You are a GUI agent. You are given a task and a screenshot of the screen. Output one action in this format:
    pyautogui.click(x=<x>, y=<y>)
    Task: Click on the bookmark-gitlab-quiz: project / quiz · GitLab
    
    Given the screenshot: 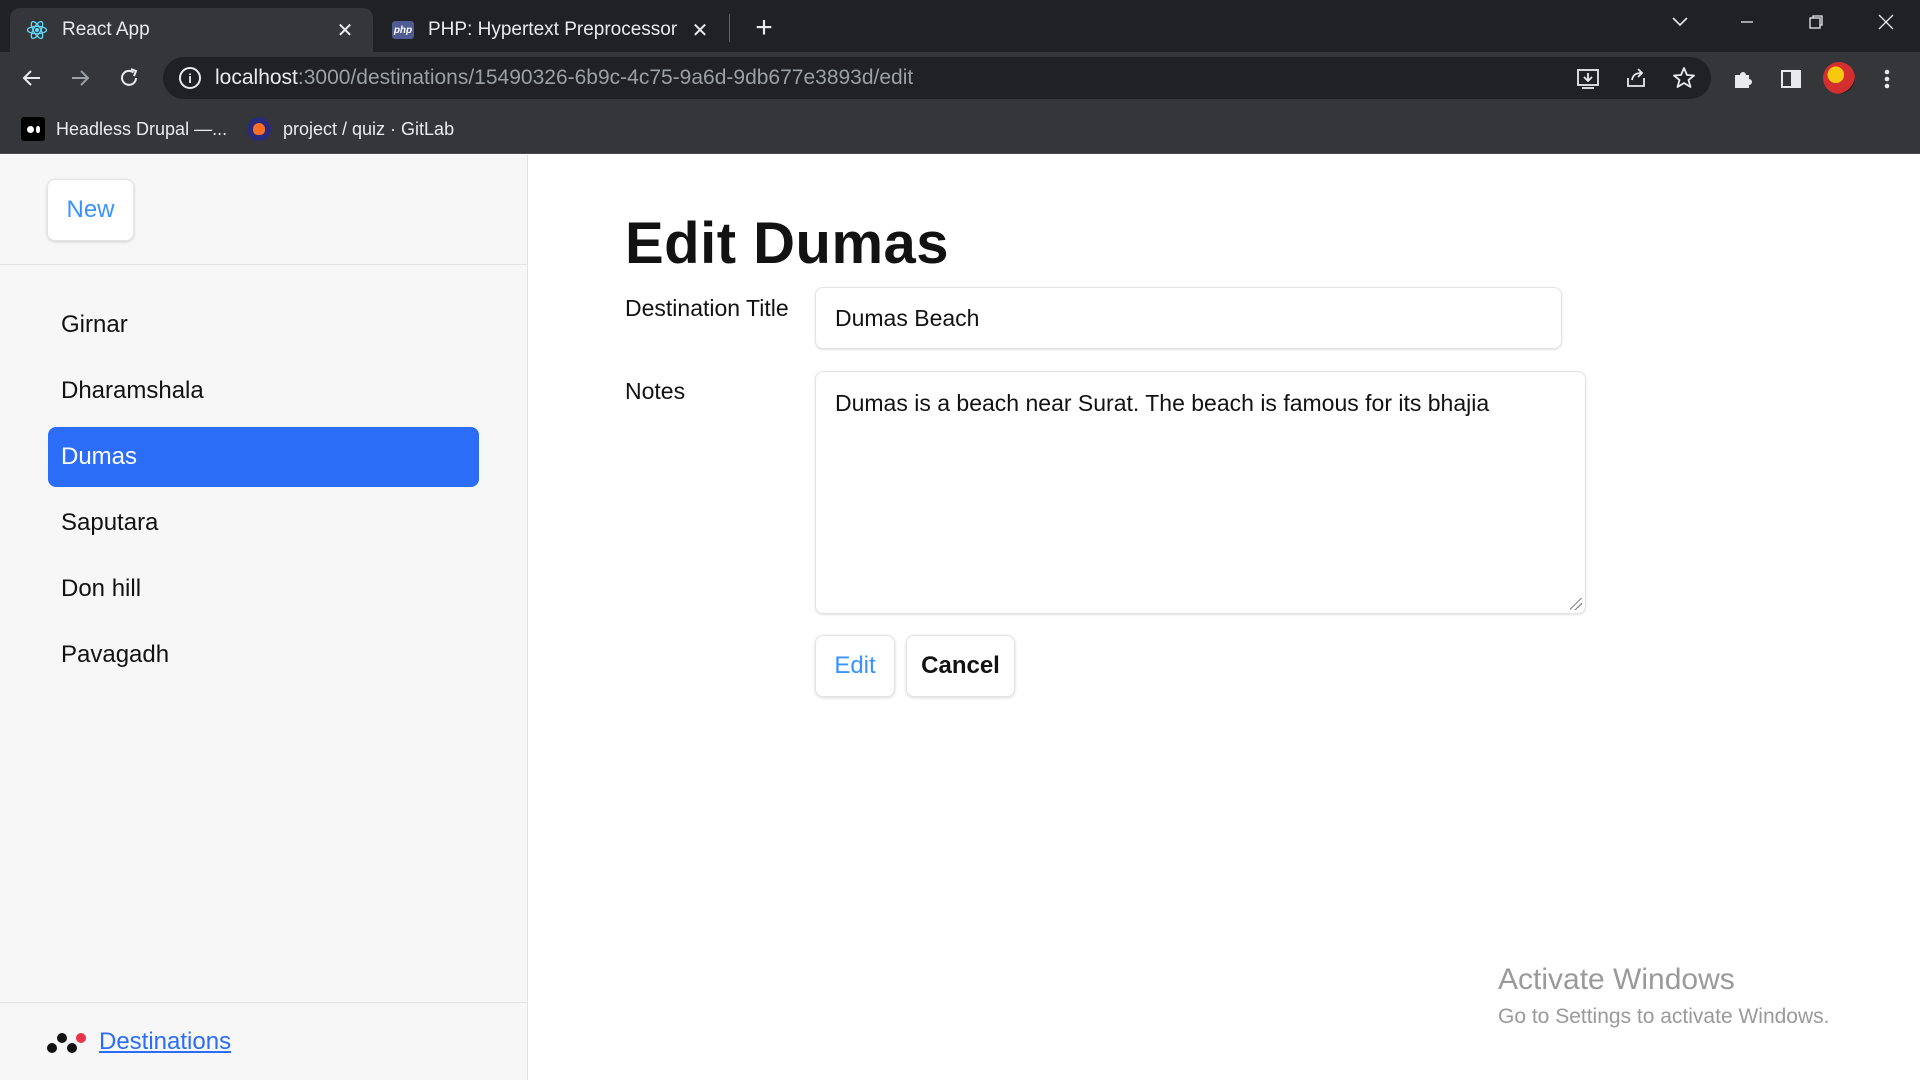 What is the action you would take?
    pyautogui.click(x=350, y=129)
    